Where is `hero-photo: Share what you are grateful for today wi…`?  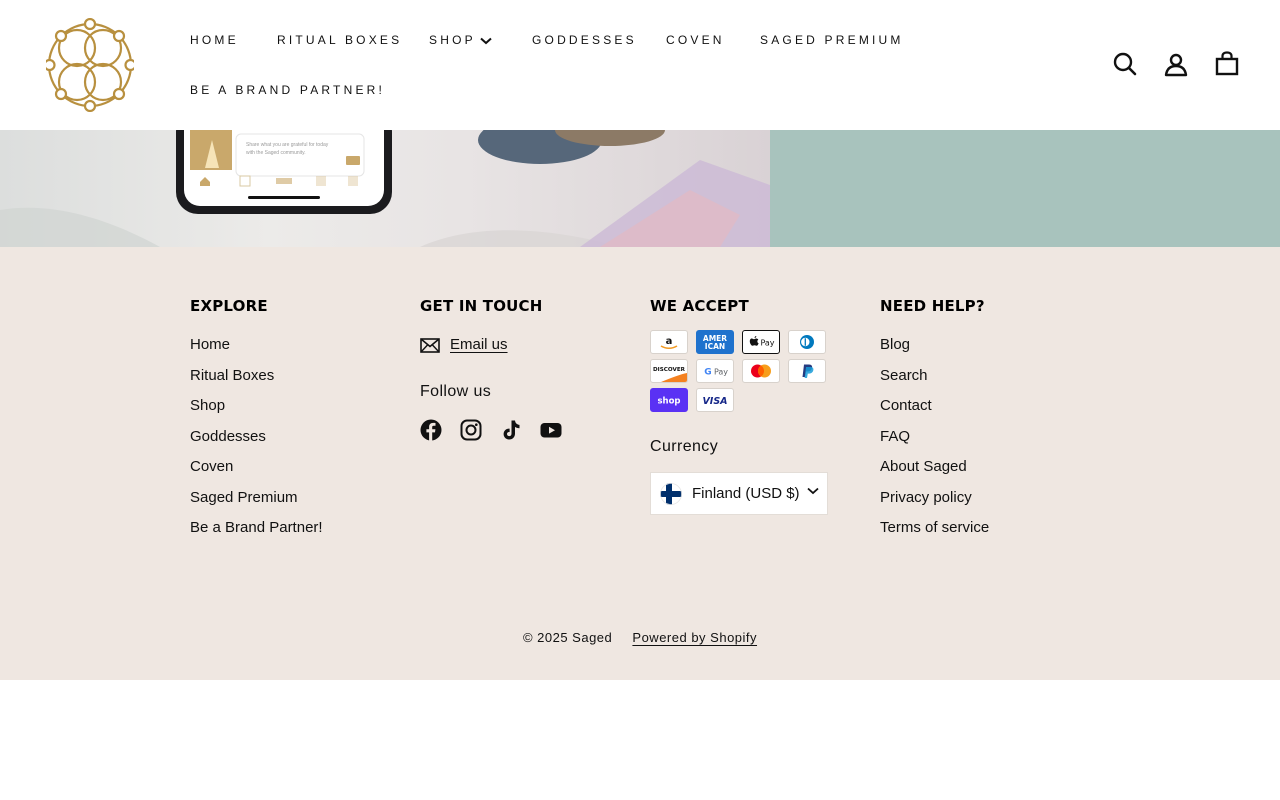
hero-photo: Share what you are grateful for today wi… is located at coordinates (640, 188).